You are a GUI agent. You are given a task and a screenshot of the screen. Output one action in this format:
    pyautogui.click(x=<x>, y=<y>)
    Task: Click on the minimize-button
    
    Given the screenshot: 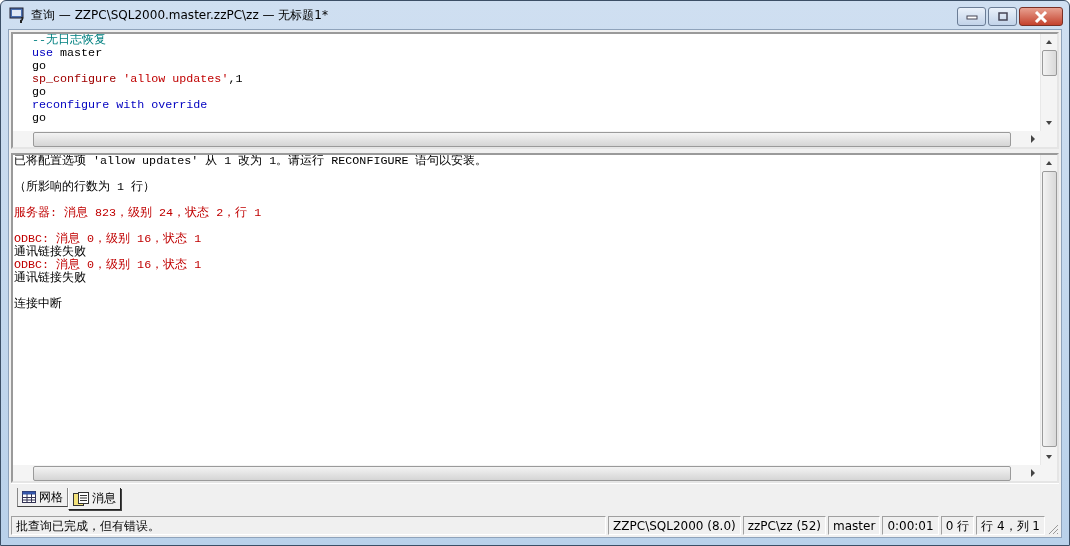 What is the action you would take?
    pyautogui.click(x=971, y=16)
    